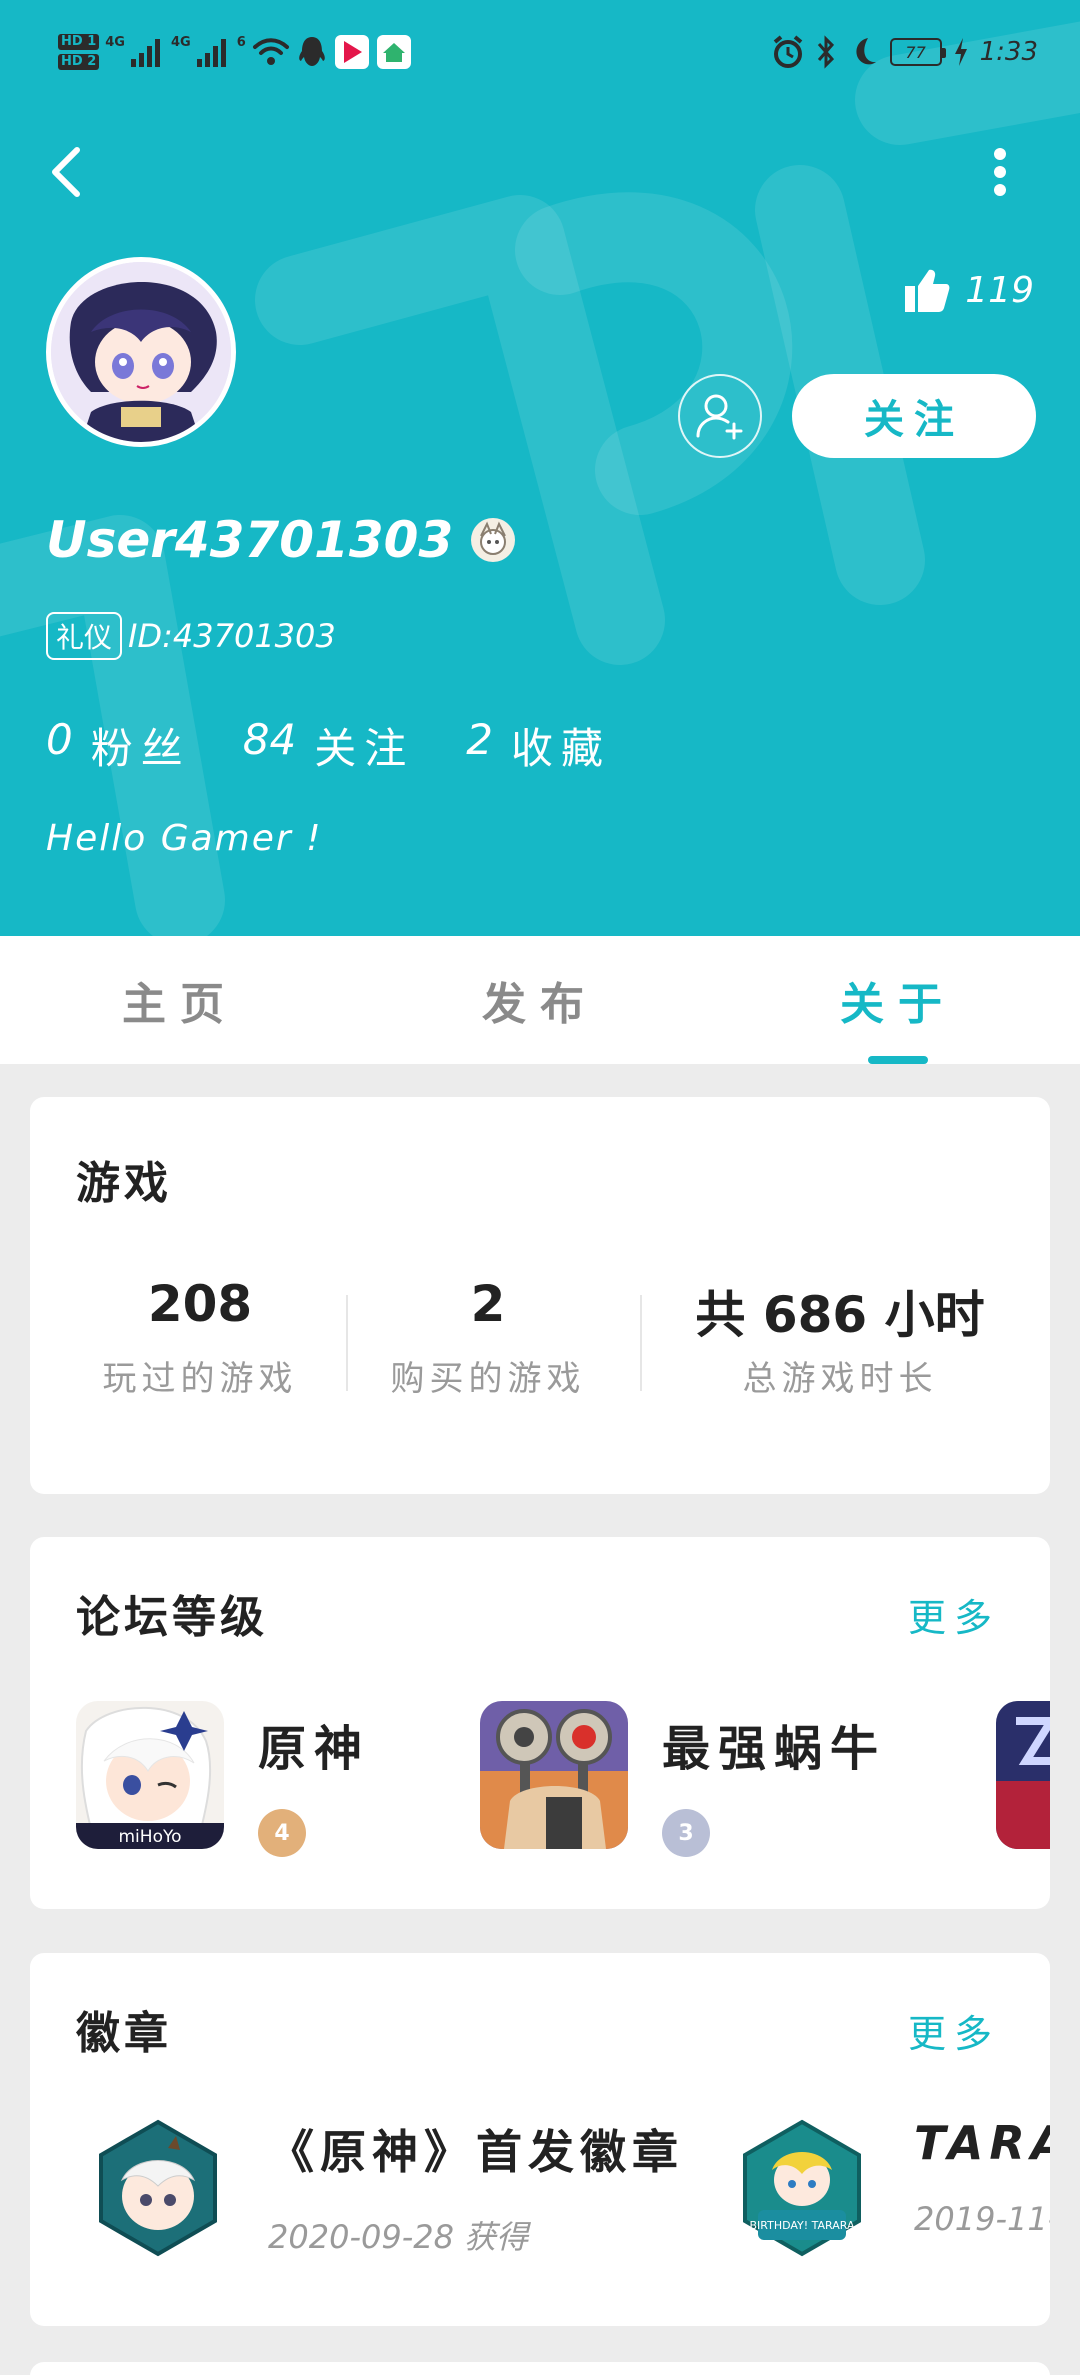 The width and height of the screenshot is (1080, 2375). What do you see at coordinates (540, 2368) in the screenshot?
I see `next-card-edge` at bounding box center [540, 2368].